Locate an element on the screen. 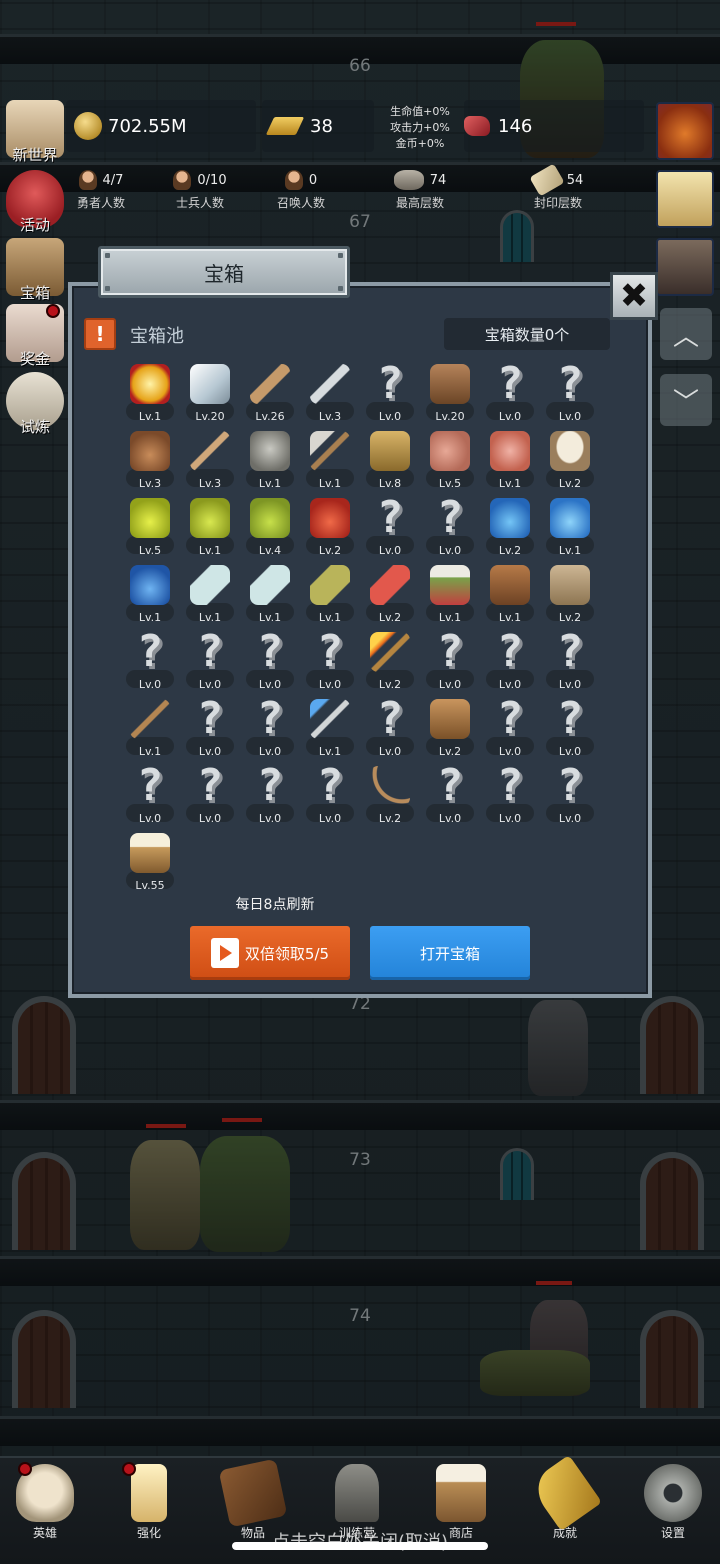  gold-bar-icon is located at coordinates (285, 126).